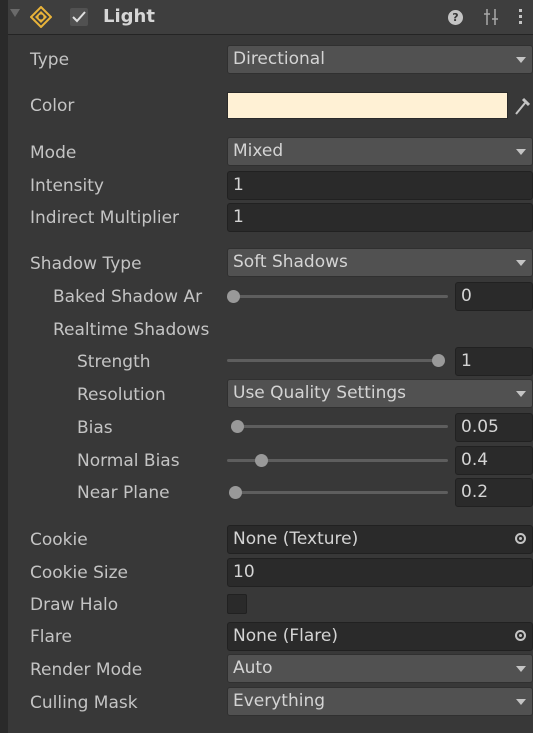 The height and width of the screenshot is (733, 533). Describe the element at coordinates (367, 105) in the screenshot. I see `color-swatch` at that location.